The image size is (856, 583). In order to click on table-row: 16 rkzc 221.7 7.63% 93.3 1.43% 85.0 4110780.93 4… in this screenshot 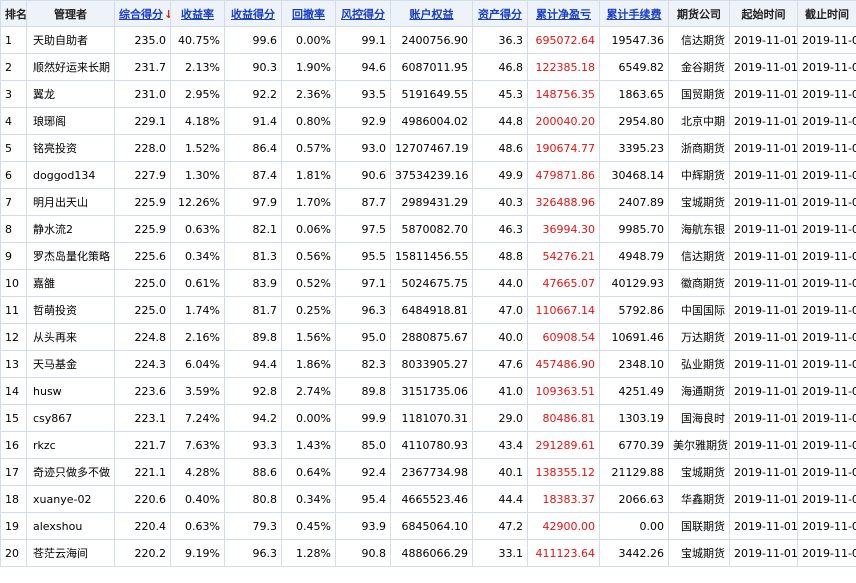, I will do `click(428, 445)`.